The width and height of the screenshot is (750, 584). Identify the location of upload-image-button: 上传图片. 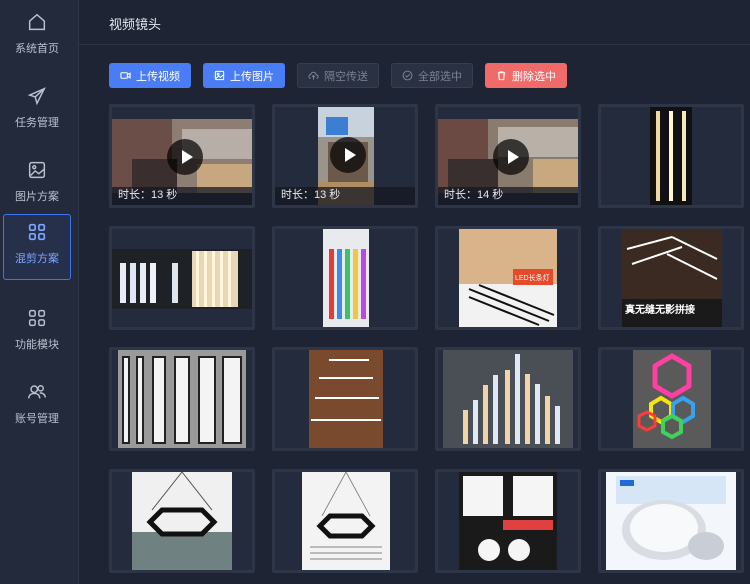
(244, 75).